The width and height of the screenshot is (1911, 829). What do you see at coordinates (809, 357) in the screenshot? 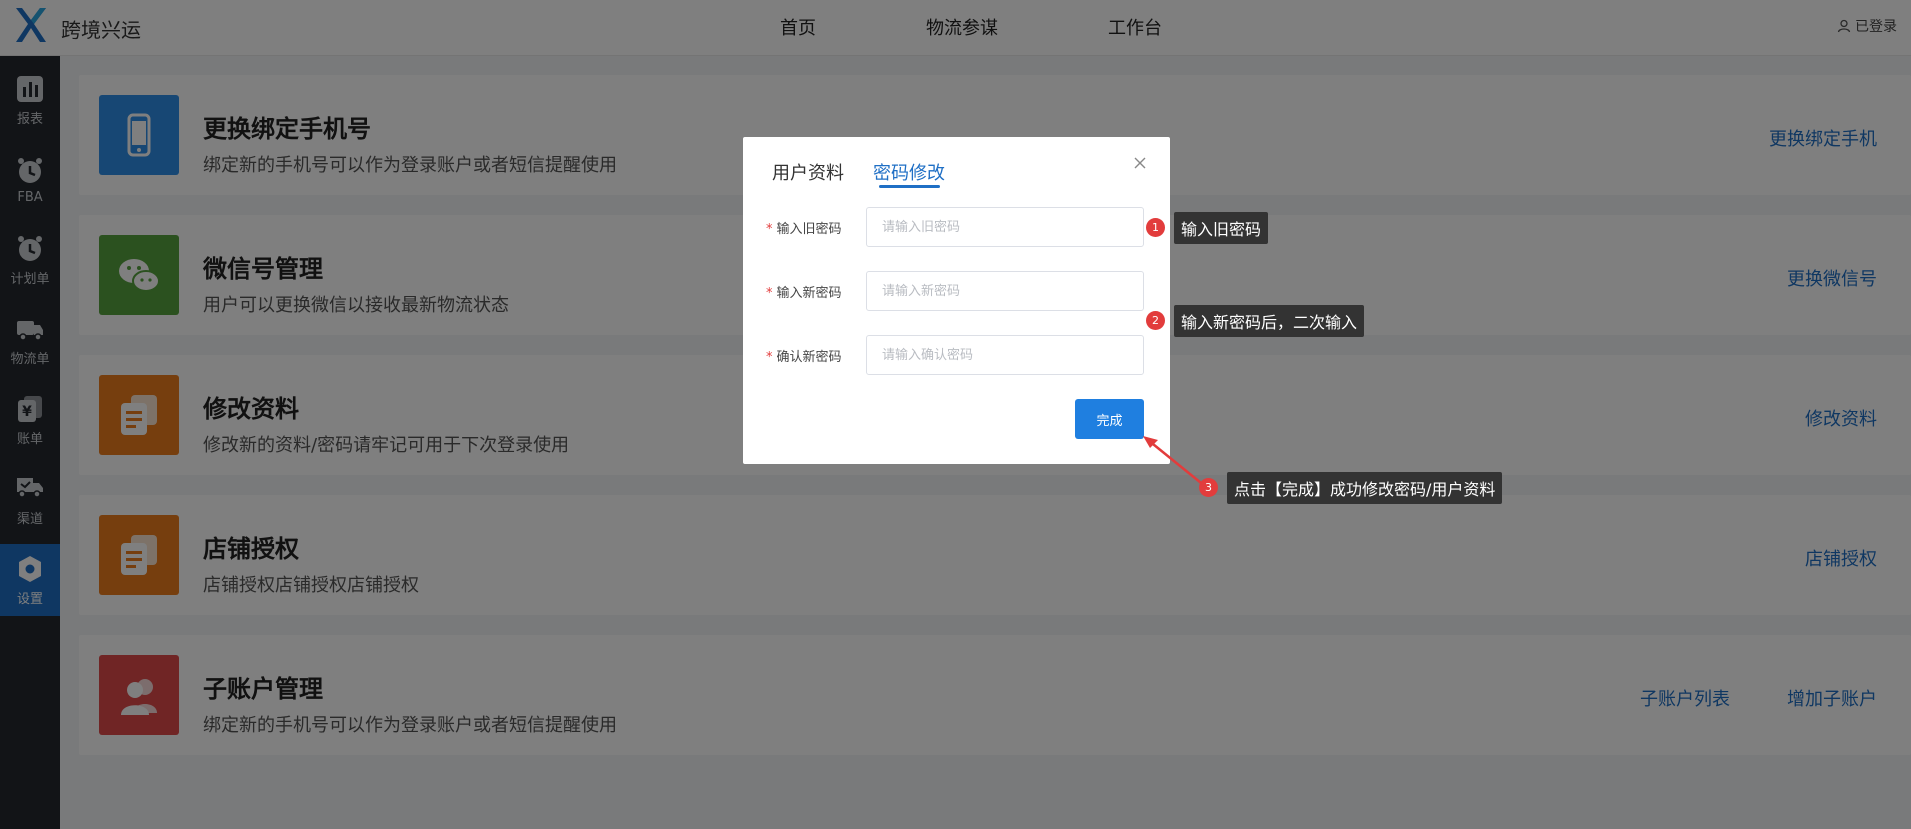
I see `field-label-text: 确认新密码` at bounding box center [809, 357].